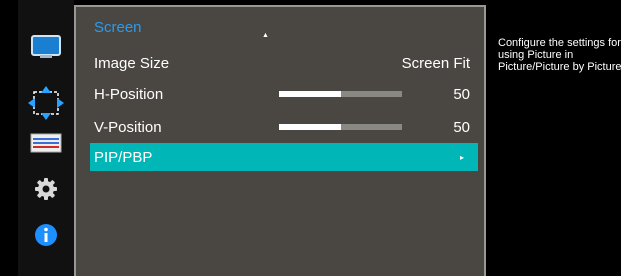 This screenshot has width=621, height=276. I want to click on menu-item-label: PIP/PBP, so click(123, 157).